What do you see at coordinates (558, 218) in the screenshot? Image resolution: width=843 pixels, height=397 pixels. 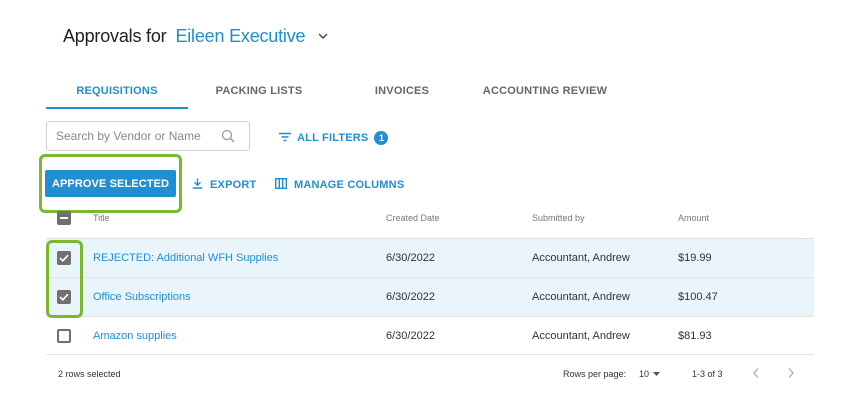 I see `column-header-submitted-by: Submitted by` at bounding box center [558, 218].